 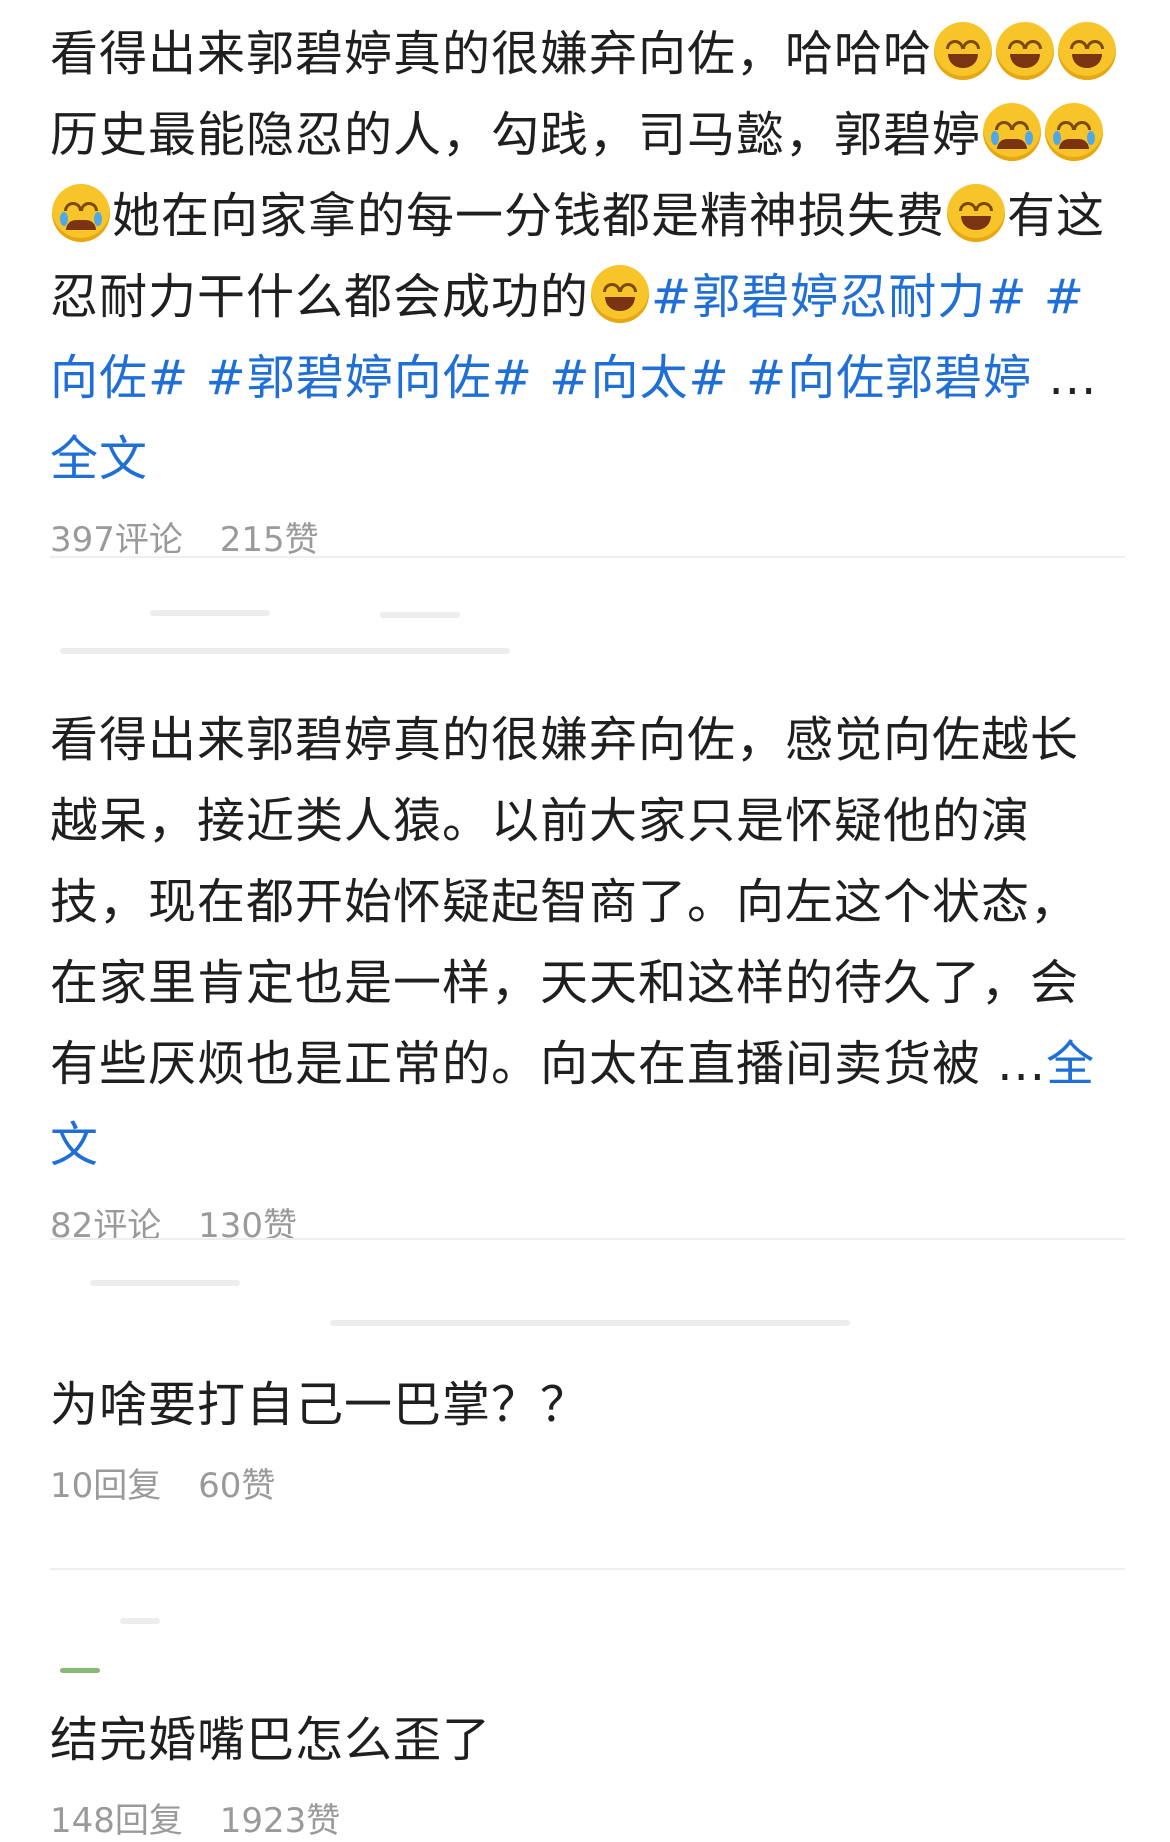 I want to click on post-3-text: 为啥要打自己一巴掌？？, so click(x=320, y=1405).